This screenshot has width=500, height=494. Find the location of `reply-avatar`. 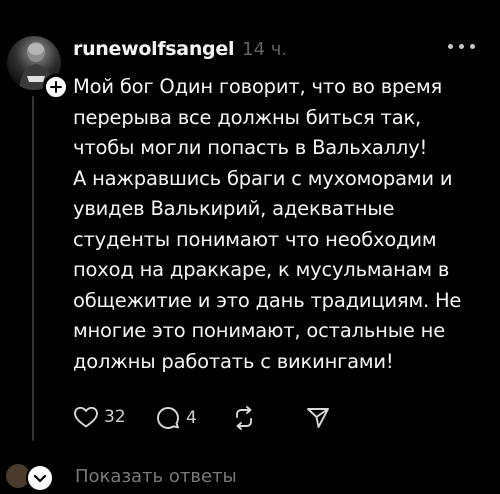

reply-avatar is located at coordinates (40, 478).